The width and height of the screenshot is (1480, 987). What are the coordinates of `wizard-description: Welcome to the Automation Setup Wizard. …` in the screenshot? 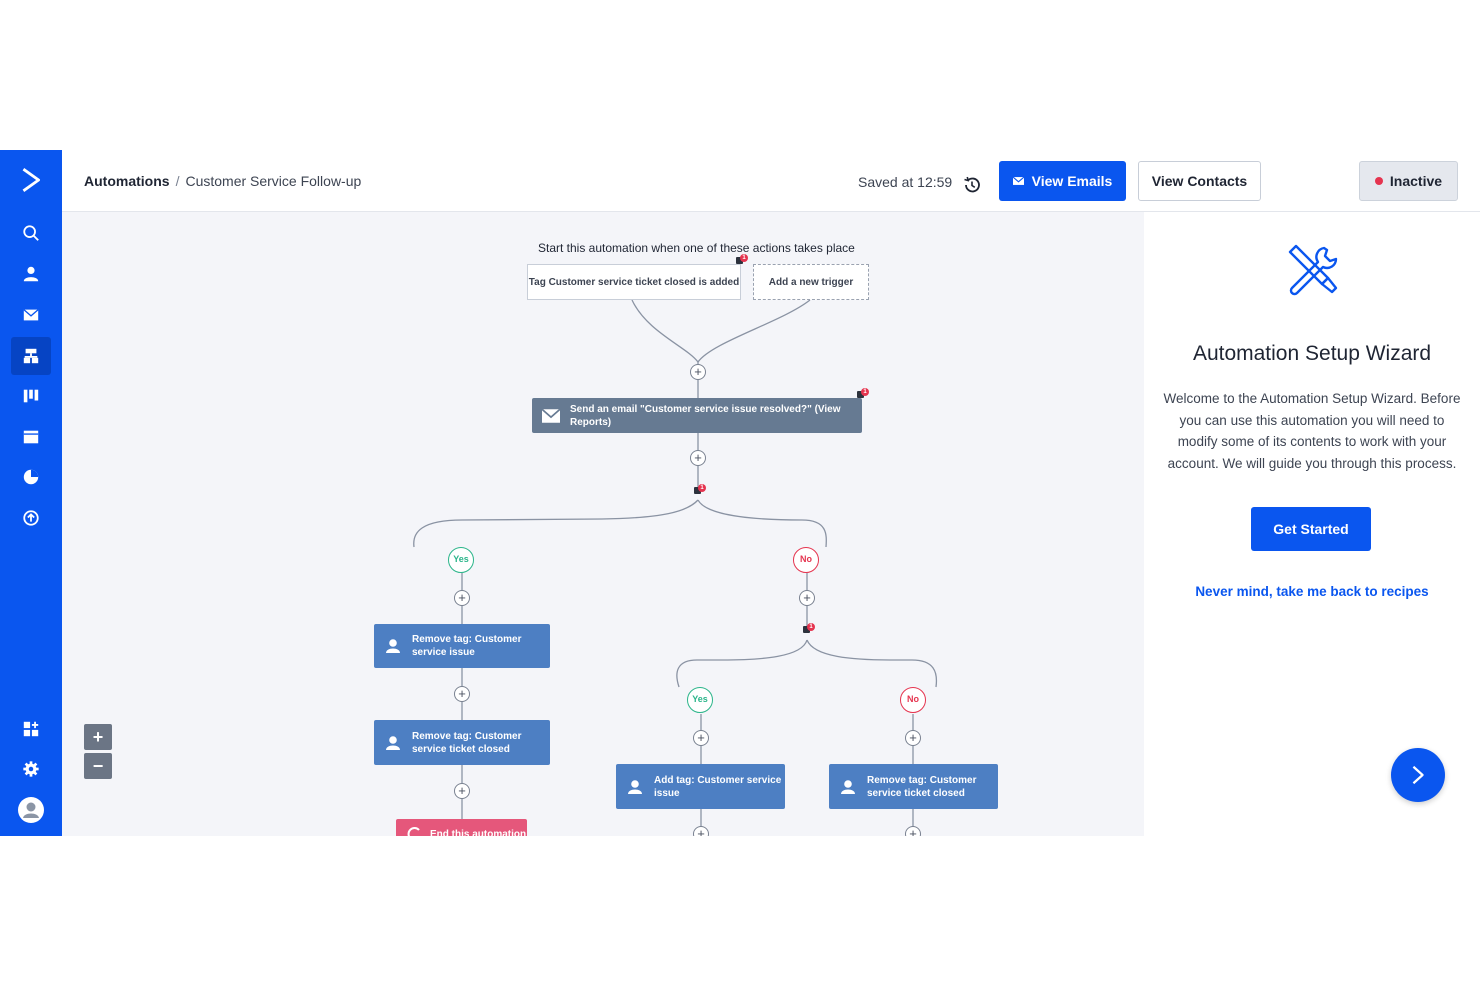 It's located at (1312, 431).